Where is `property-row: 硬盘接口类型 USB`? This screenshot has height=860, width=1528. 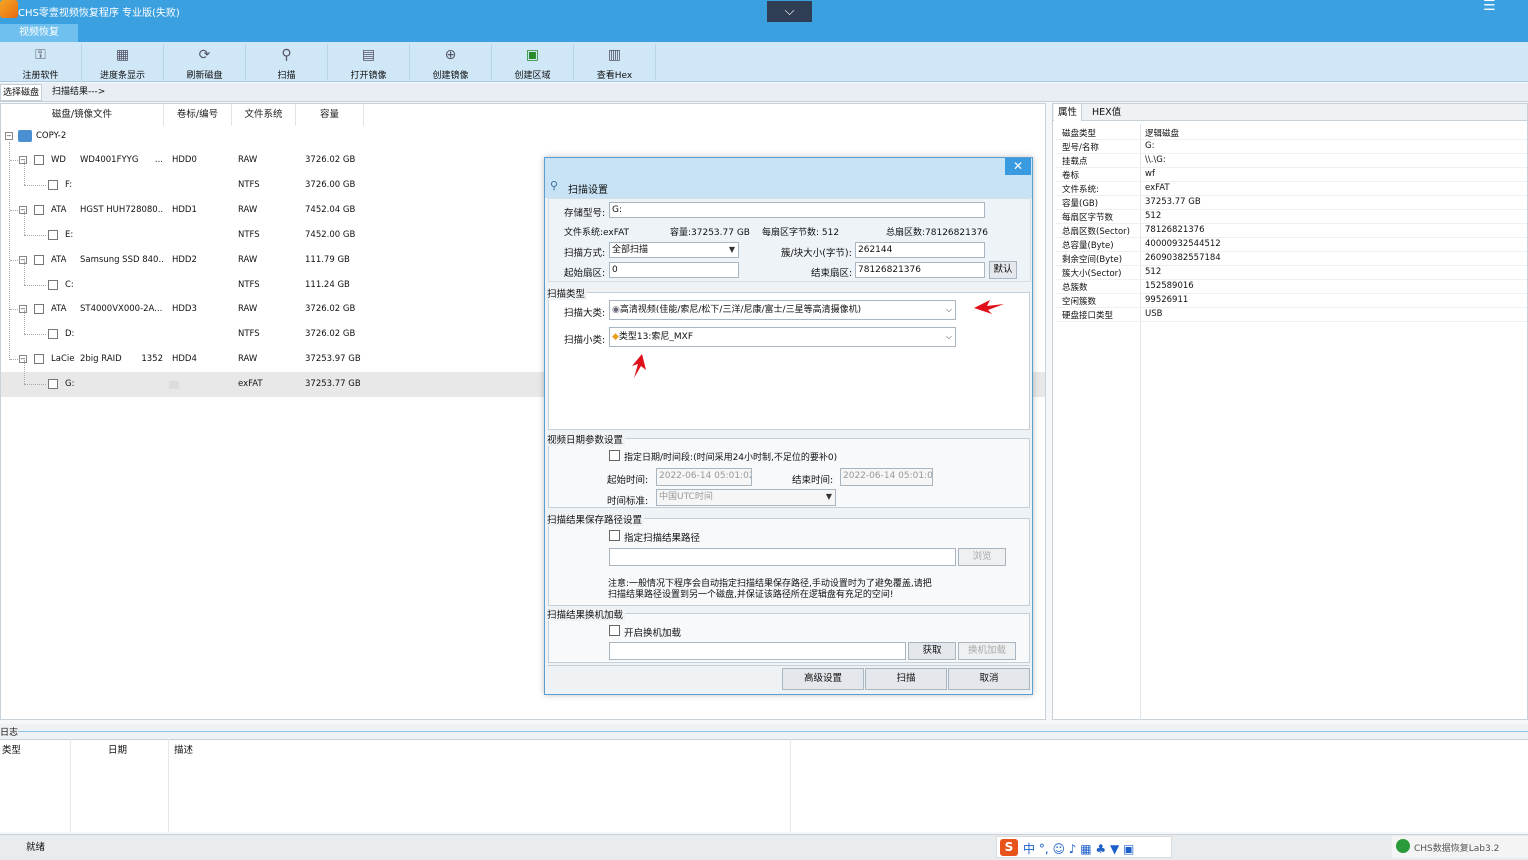 property-row: 硬盘接口类型 USB is located at coordinates (1291, 315).